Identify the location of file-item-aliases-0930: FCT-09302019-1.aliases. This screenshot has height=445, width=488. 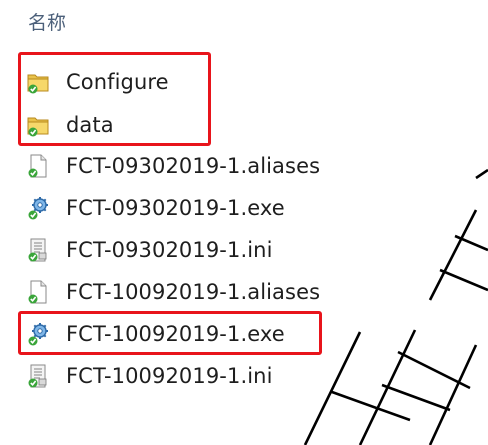
(173, 166).